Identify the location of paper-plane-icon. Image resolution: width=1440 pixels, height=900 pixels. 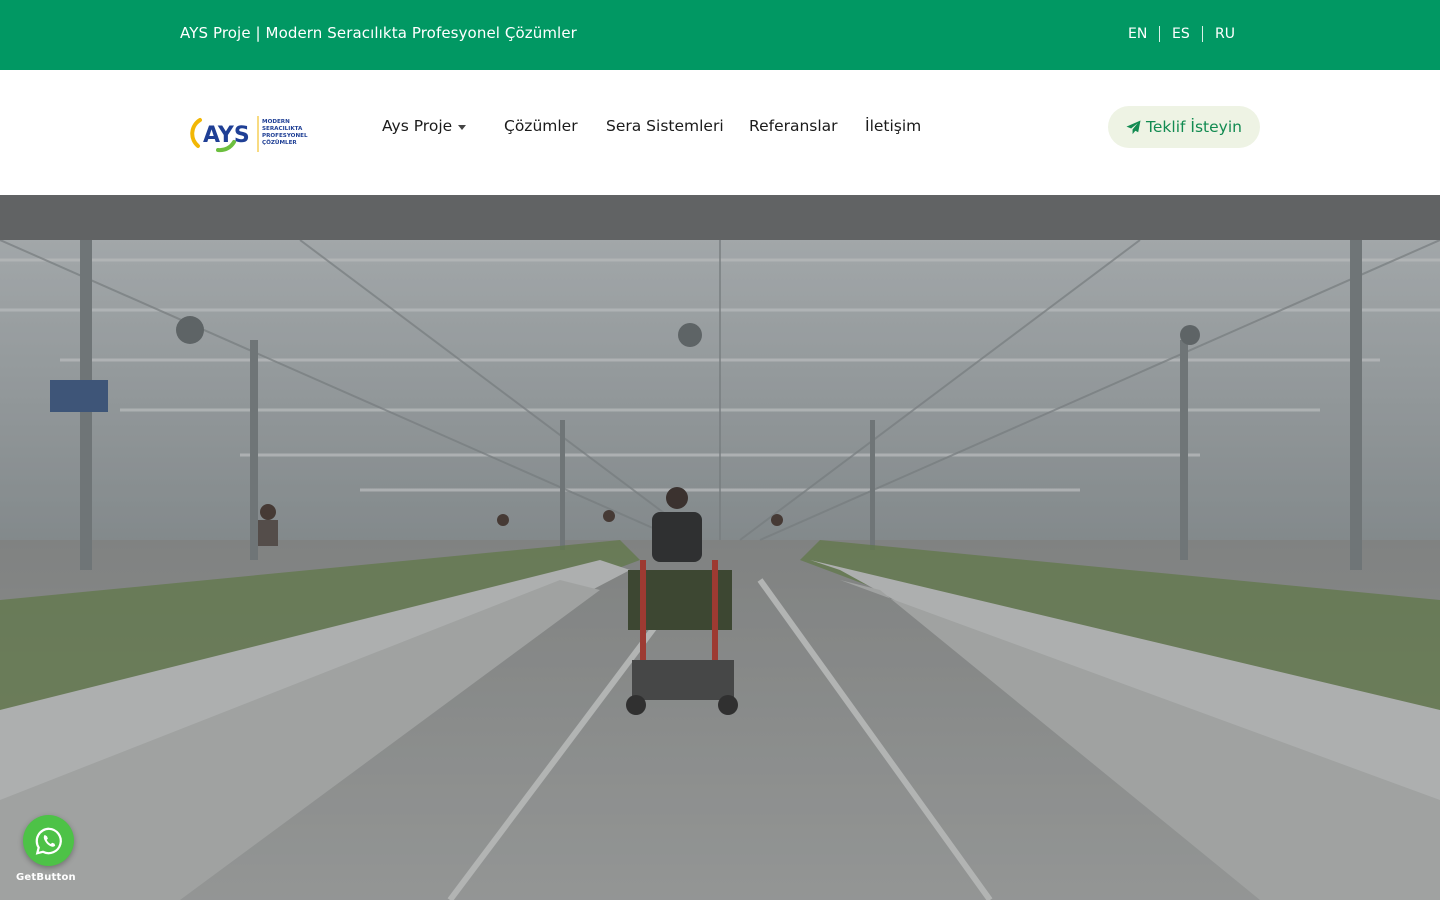
(1133, 126).